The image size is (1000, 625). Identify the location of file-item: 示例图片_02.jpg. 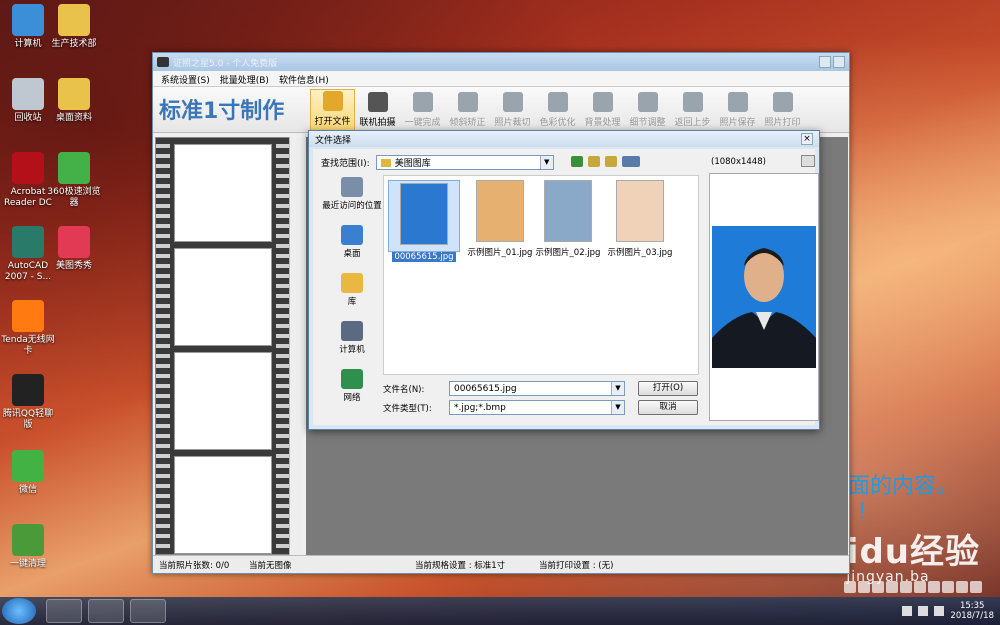
(568, 219).